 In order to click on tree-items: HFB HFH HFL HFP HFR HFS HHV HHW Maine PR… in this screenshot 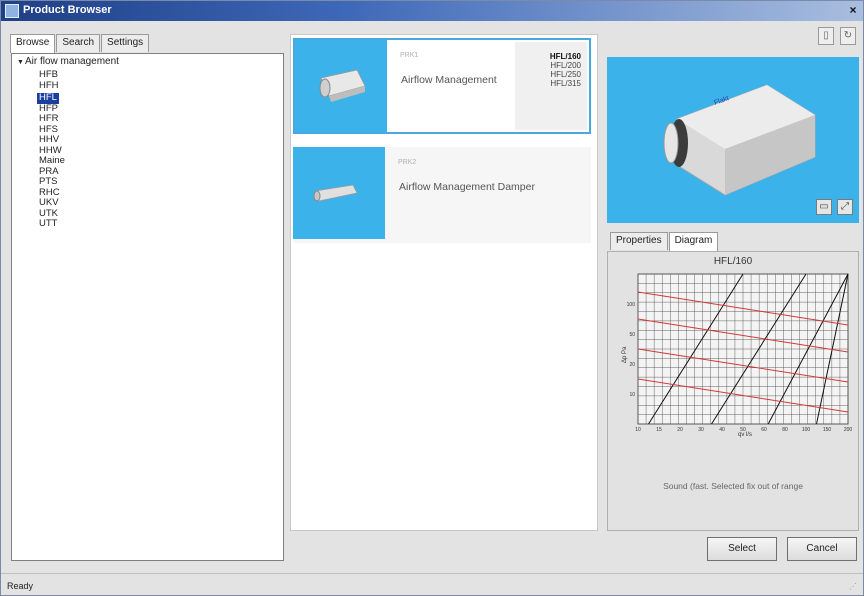, I will do `click(52, 149)`.